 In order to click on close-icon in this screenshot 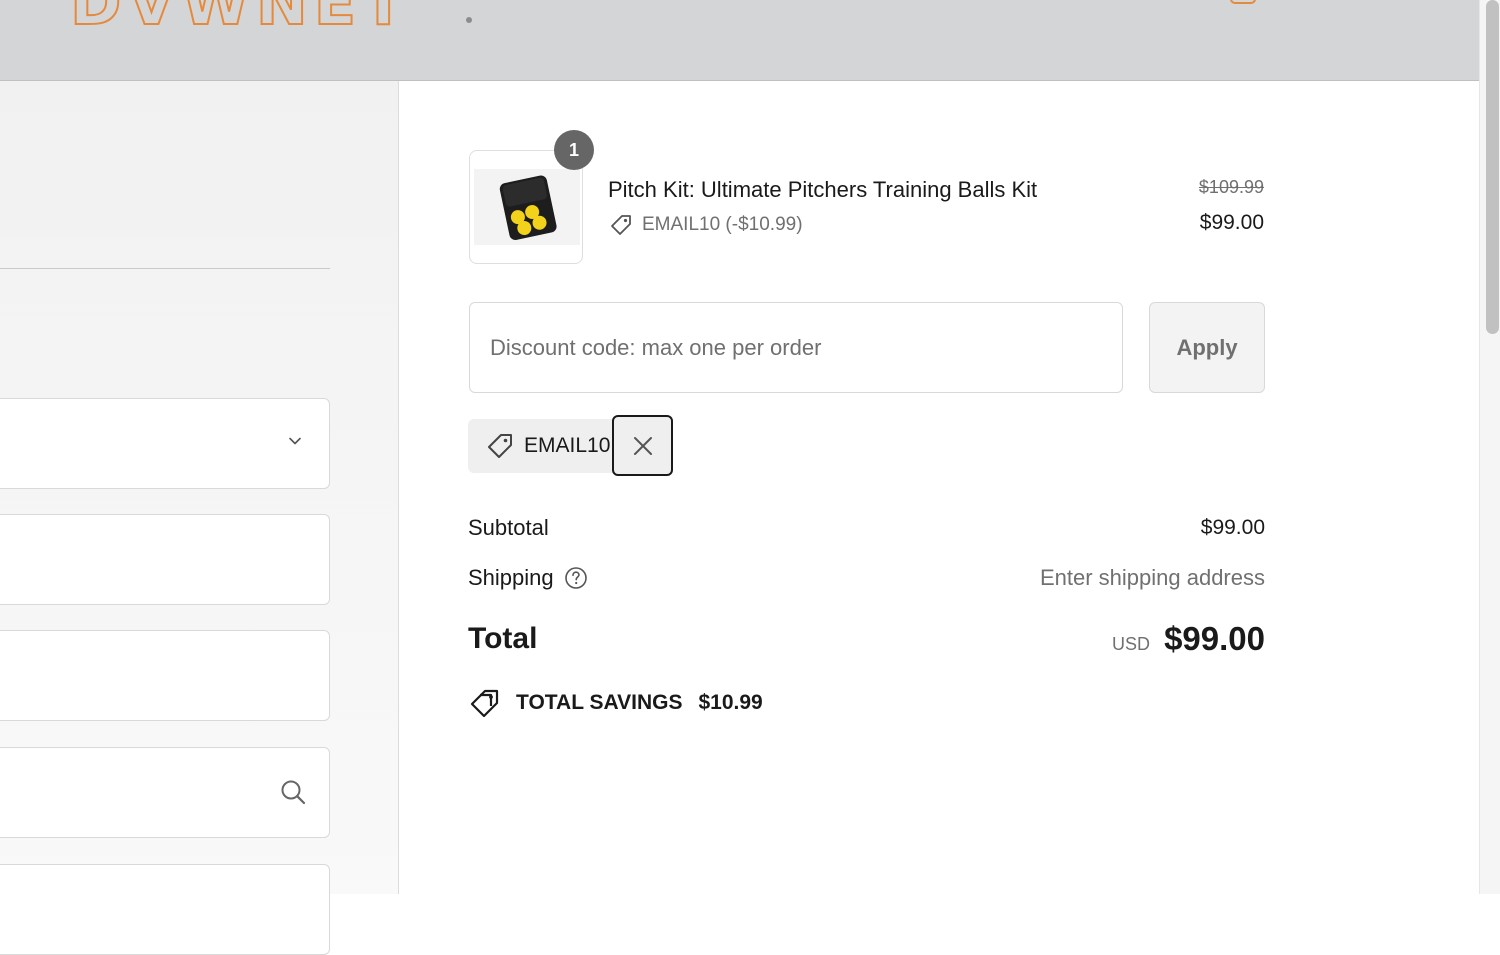, I will do `click(642, 445)`.